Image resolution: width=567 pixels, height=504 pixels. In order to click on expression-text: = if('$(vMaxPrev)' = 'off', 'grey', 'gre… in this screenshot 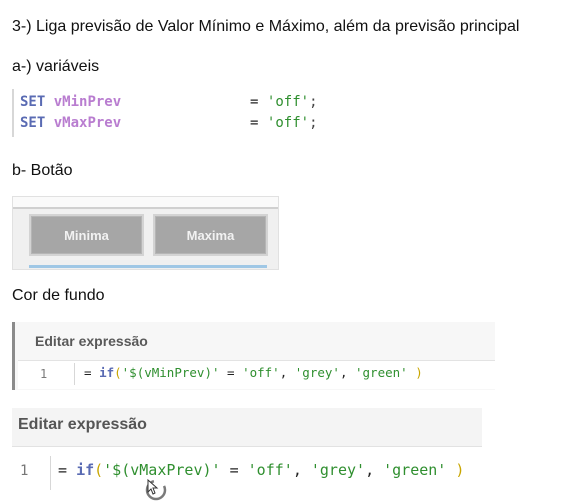, I will do `click(261, 470)`.